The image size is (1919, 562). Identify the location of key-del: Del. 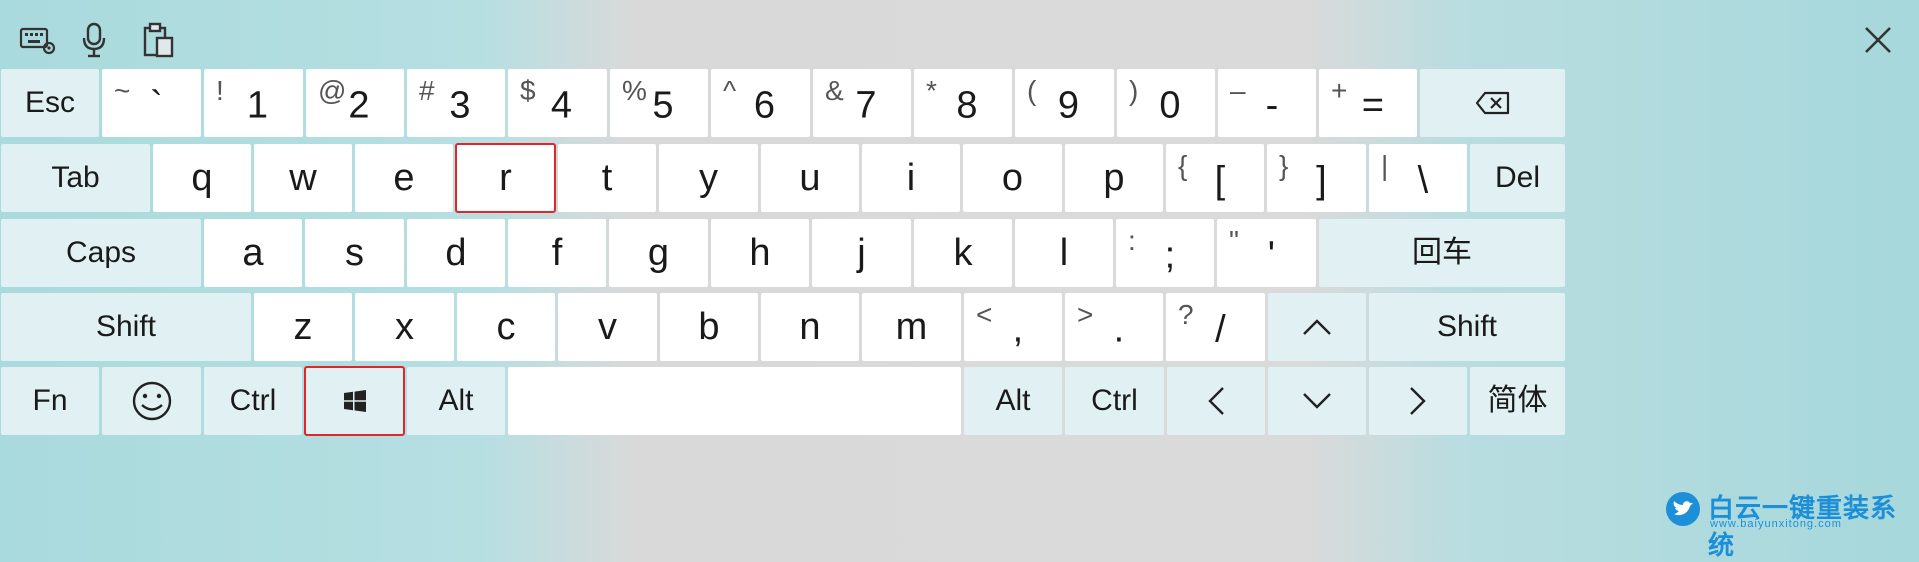
(1517, 178).